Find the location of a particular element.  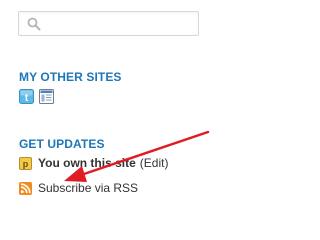

subscribe-rss-link: Subscribe via RSS is located at coordinates (88, 188).